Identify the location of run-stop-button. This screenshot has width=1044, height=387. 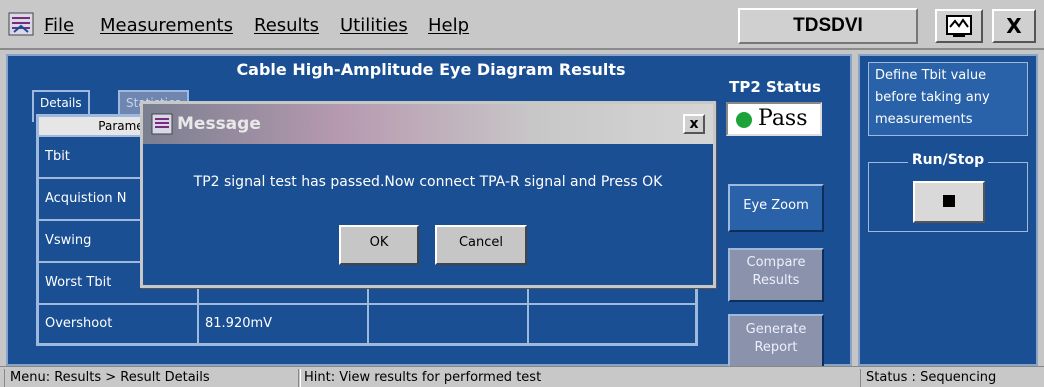
(949, 202).